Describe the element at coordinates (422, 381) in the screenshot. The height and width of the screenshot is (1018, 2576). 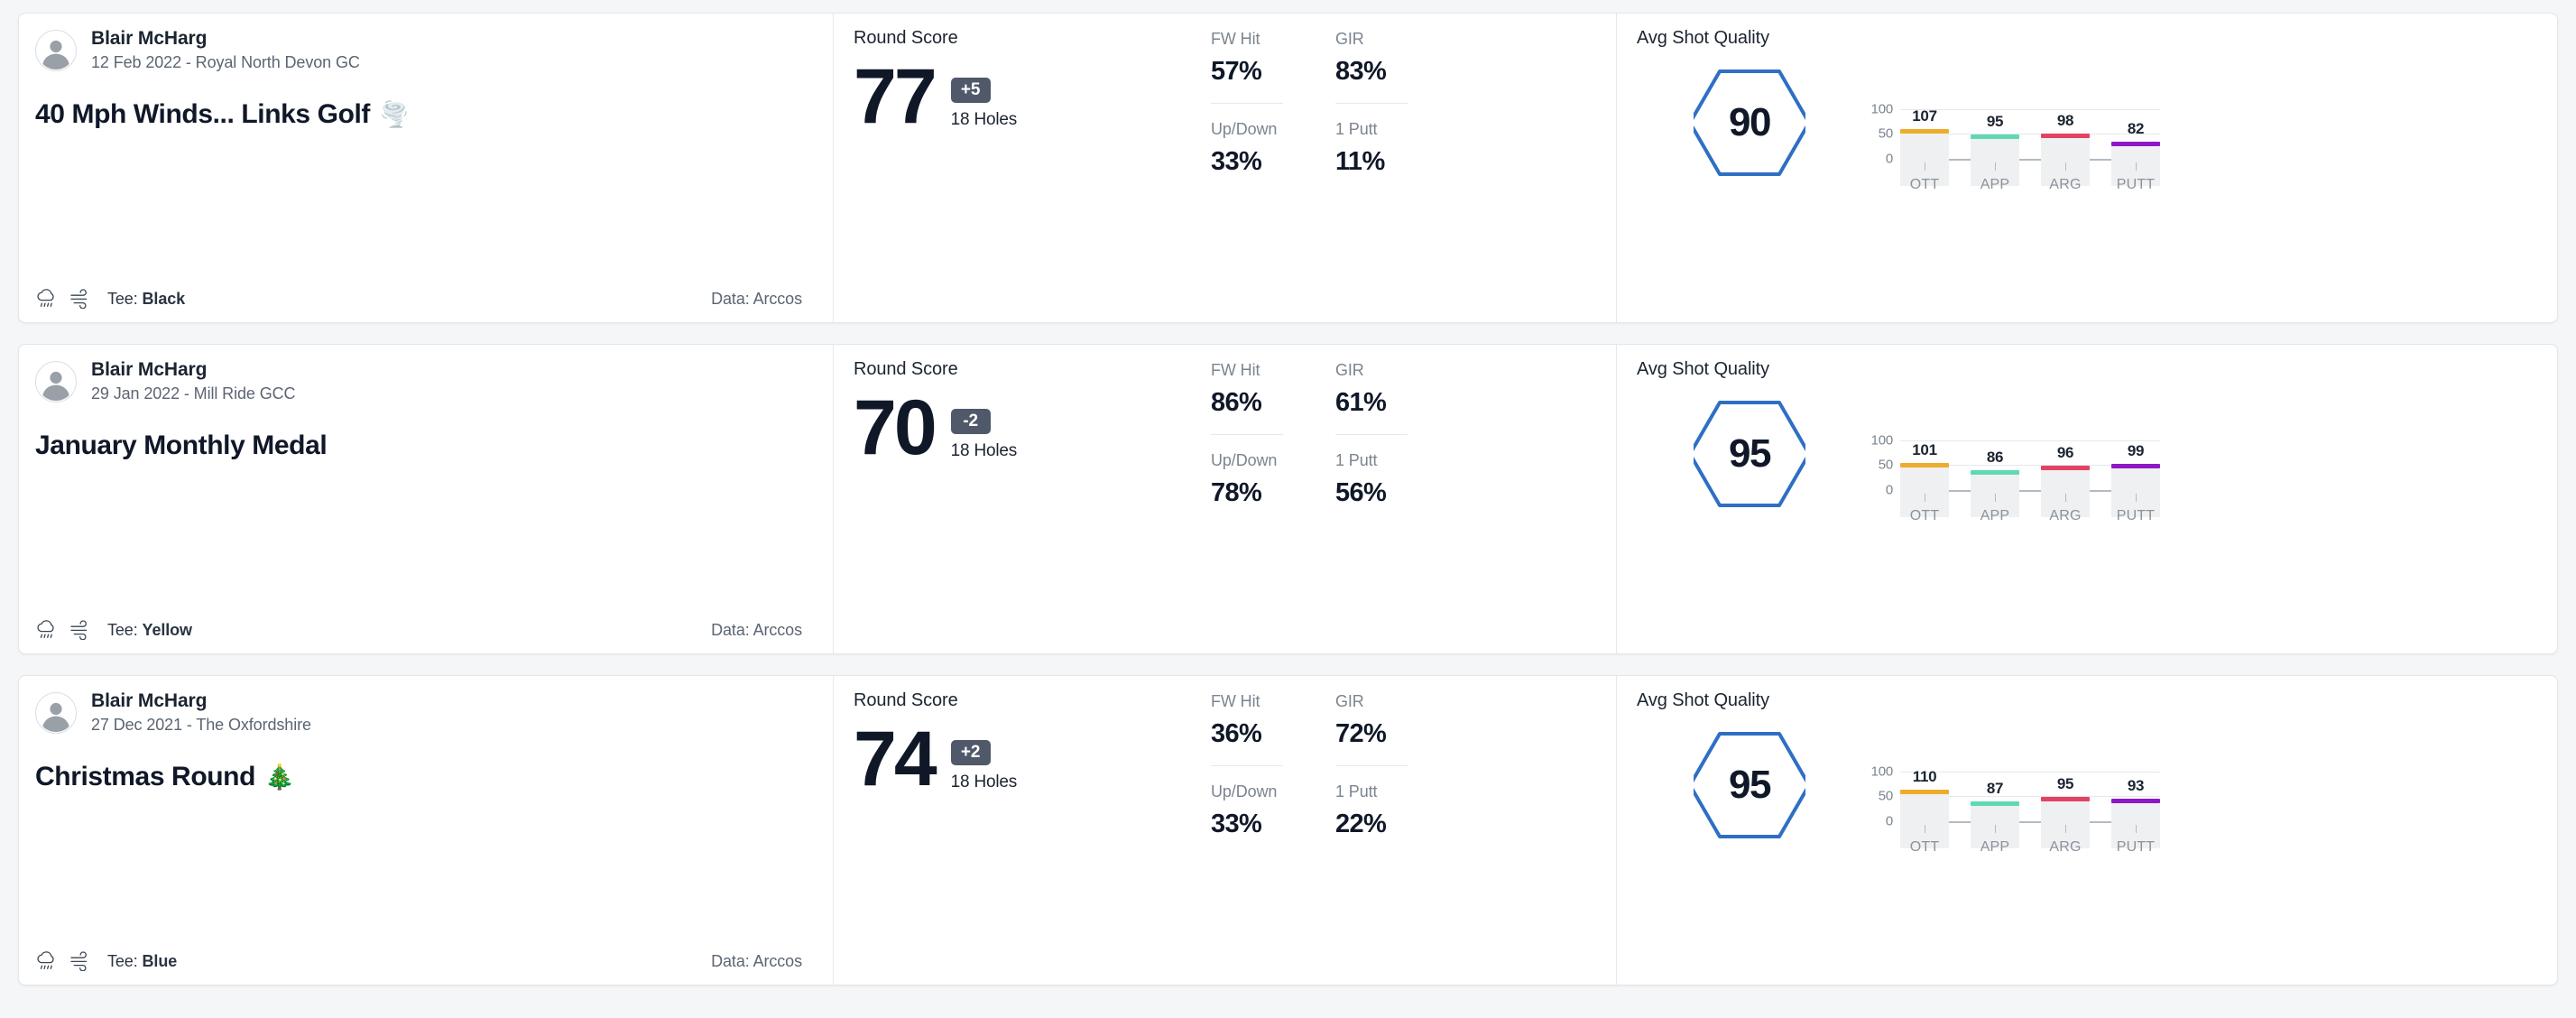
I see `player-row: Blair McHarg 29 Jan 2022 - Mill Ride GCC` at that location.